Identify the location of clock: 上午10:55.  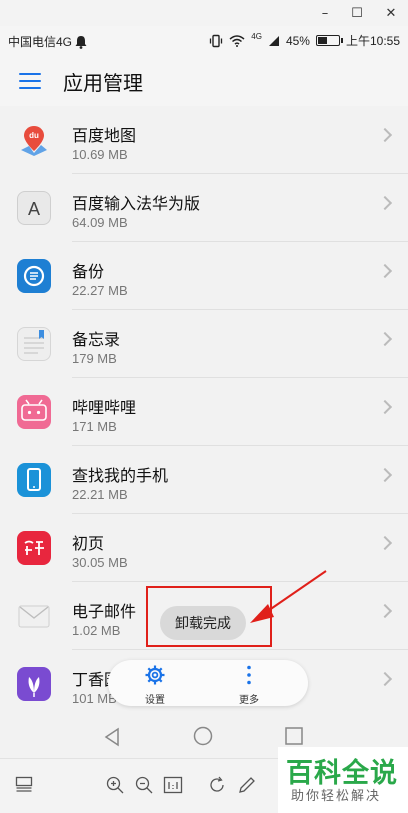
(372, 41).